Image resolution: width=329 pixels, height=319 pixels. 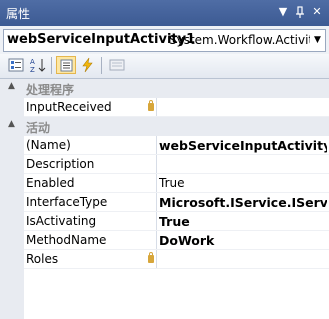 I want to click on events-glyph, so click(x=87, y=65).